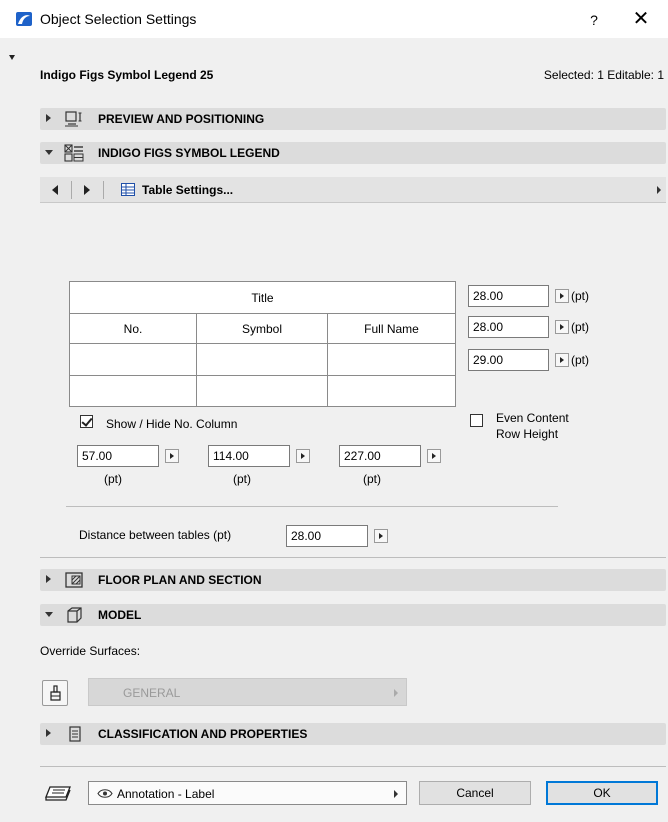 Image resolution: width=668 pixels, height=822 pixels. What do you see at coordinates (24, 19) in the screenshot?
I see `archicad-app-icon` at bounding box center [24, 19].